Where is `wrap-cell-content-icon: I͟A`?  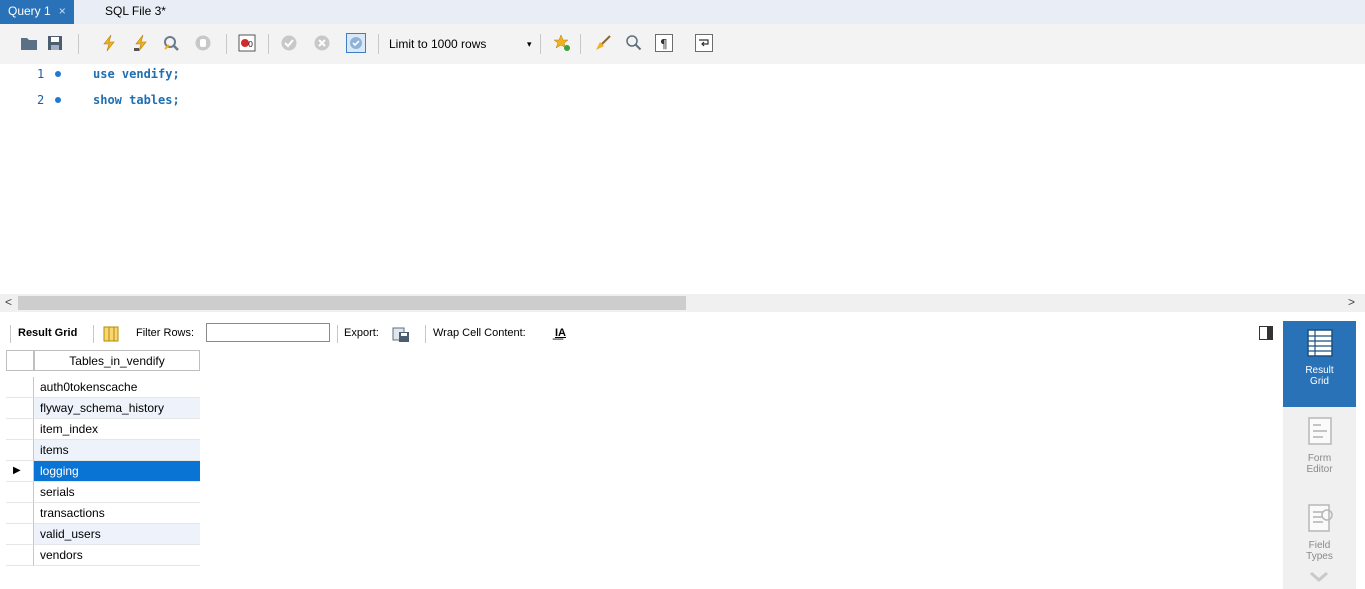
wrap-cell-content-icon: I͟A is located at coordinates (560, 333).